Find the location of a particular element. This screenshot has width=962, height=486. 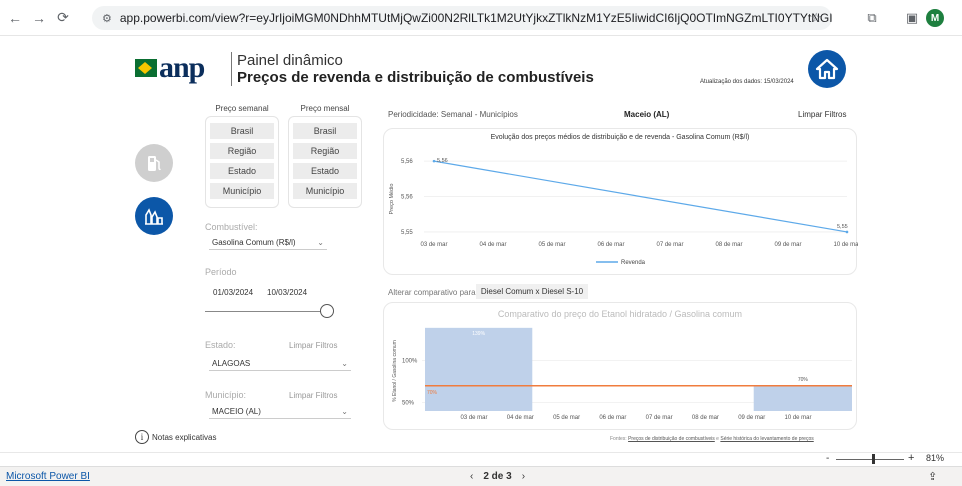

weekly-price-header: Preço semanal is located at coordinates (242, 108).